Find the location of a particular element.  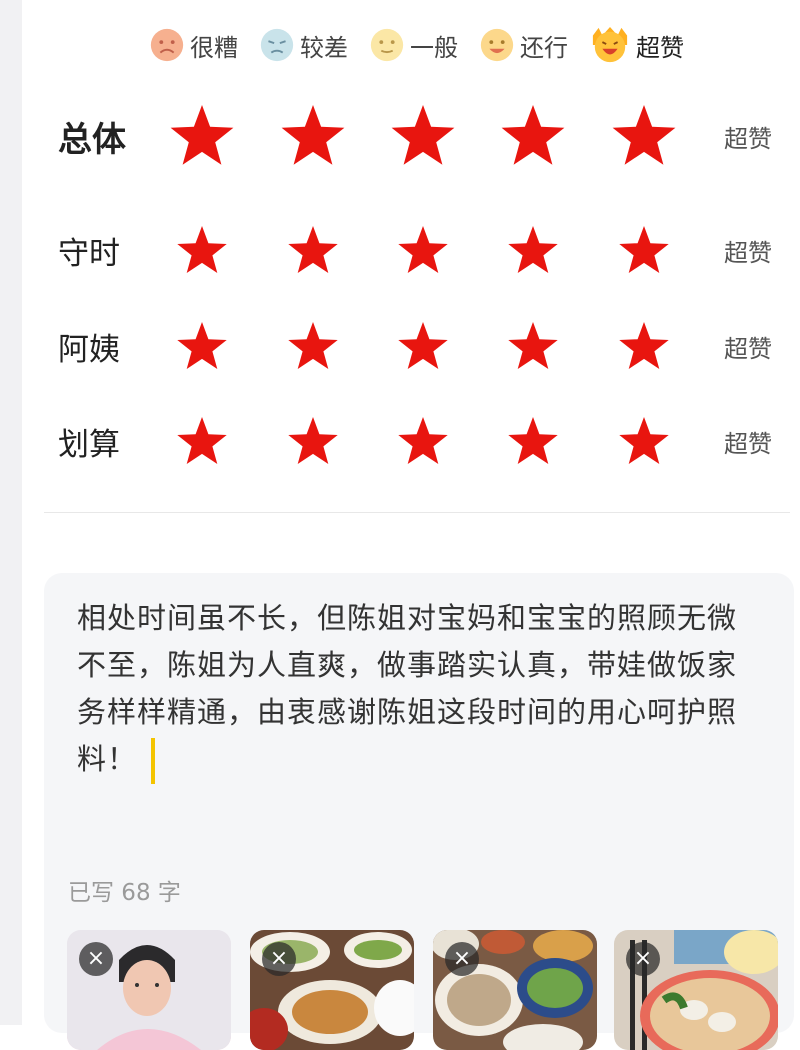

rating-row-overall: 总体 超赞 is located at coordinates (400, 136).